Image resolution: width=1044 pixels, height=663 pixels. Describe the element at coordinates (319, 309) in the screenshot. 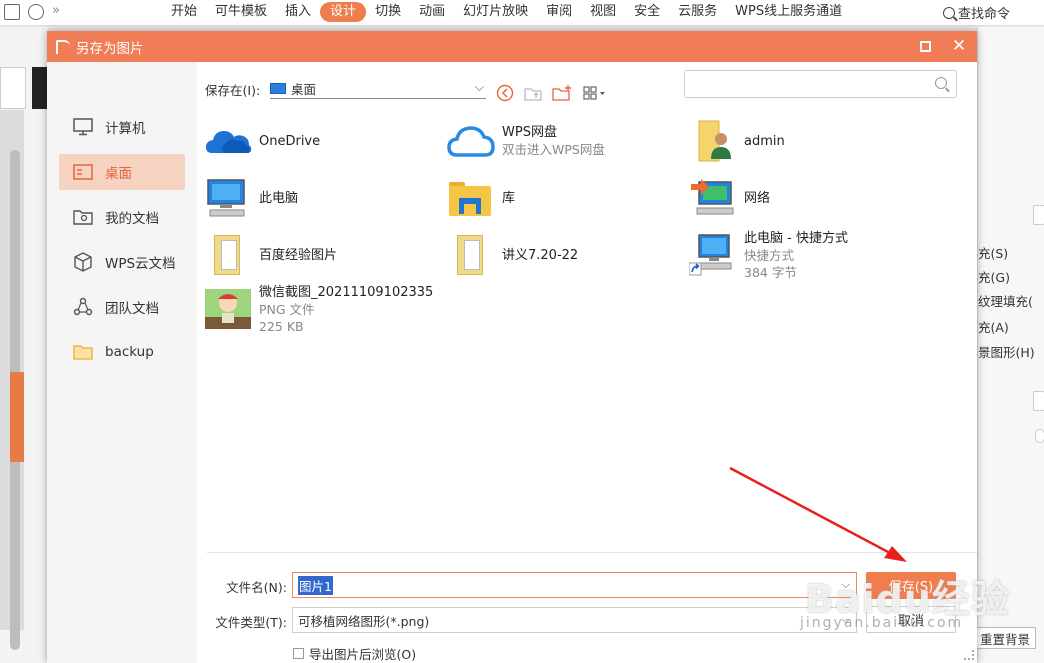

I see `list-item: 微信截图_20211109102335 PNG 文件 225 KB` at that location.